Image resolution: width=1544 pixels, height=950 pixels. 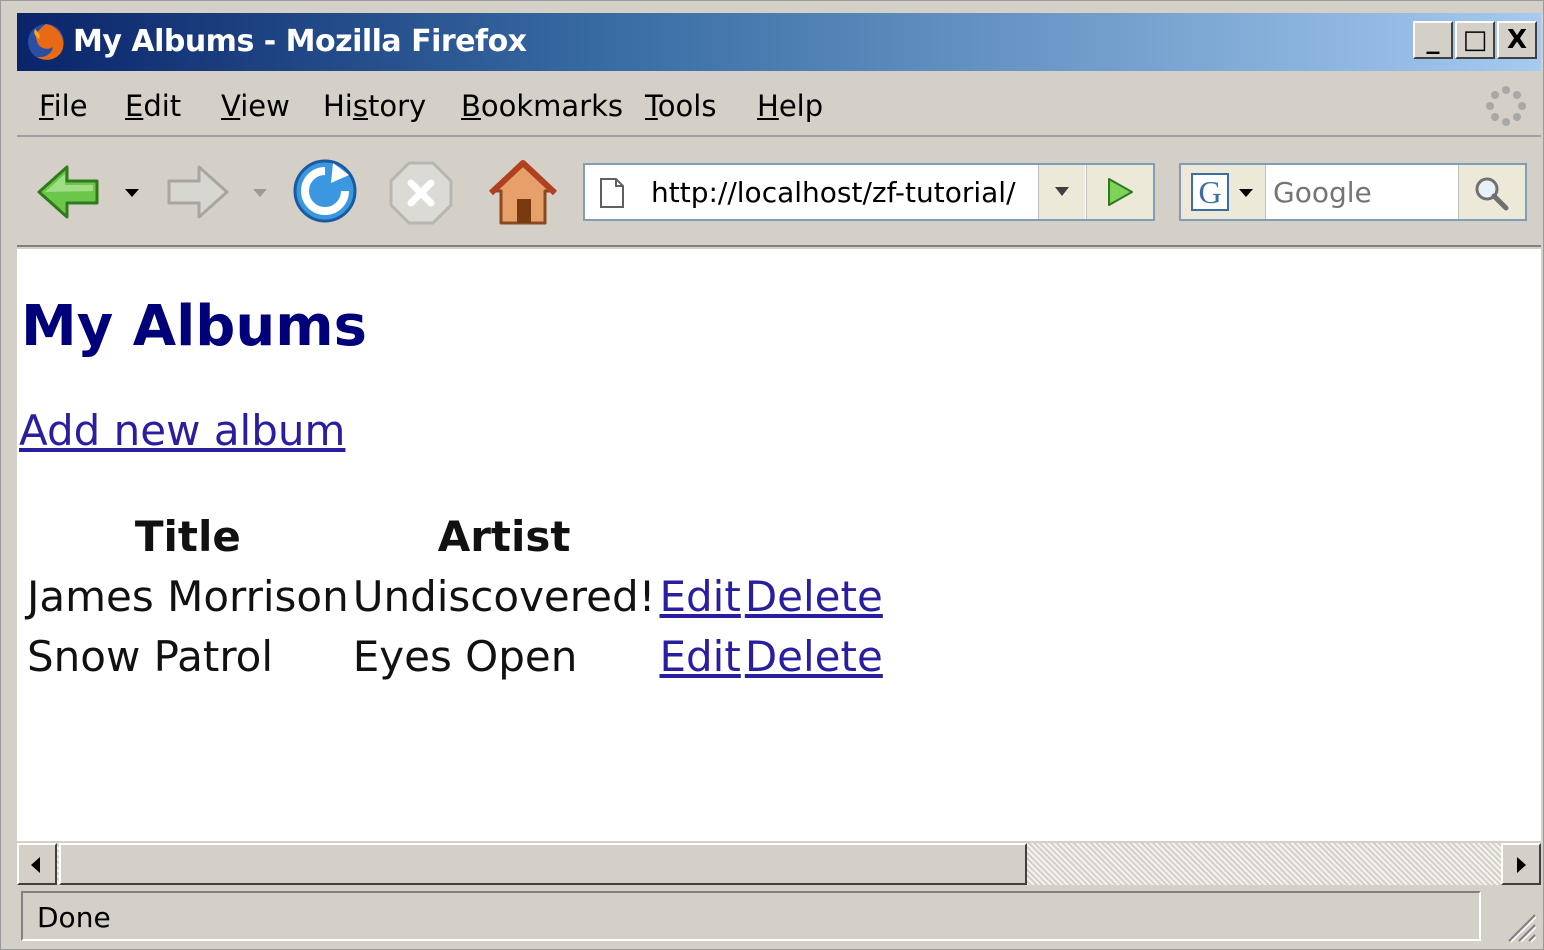 What do you see at coordinates (1363, 193) in the screenshot?
I see `search-input` at bounding box center [1363, 193].